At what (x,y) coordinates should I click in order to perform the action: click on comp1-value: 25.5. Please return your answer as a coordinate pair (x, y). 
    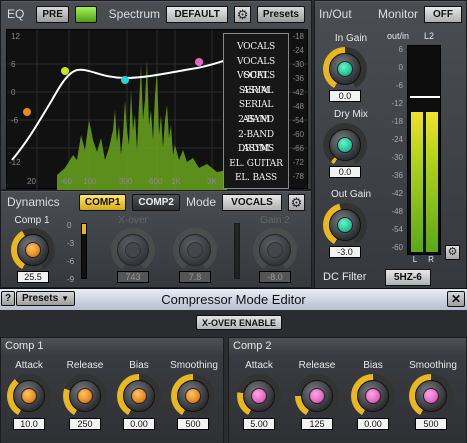
    Looking at the image, I should click on (33, 277).